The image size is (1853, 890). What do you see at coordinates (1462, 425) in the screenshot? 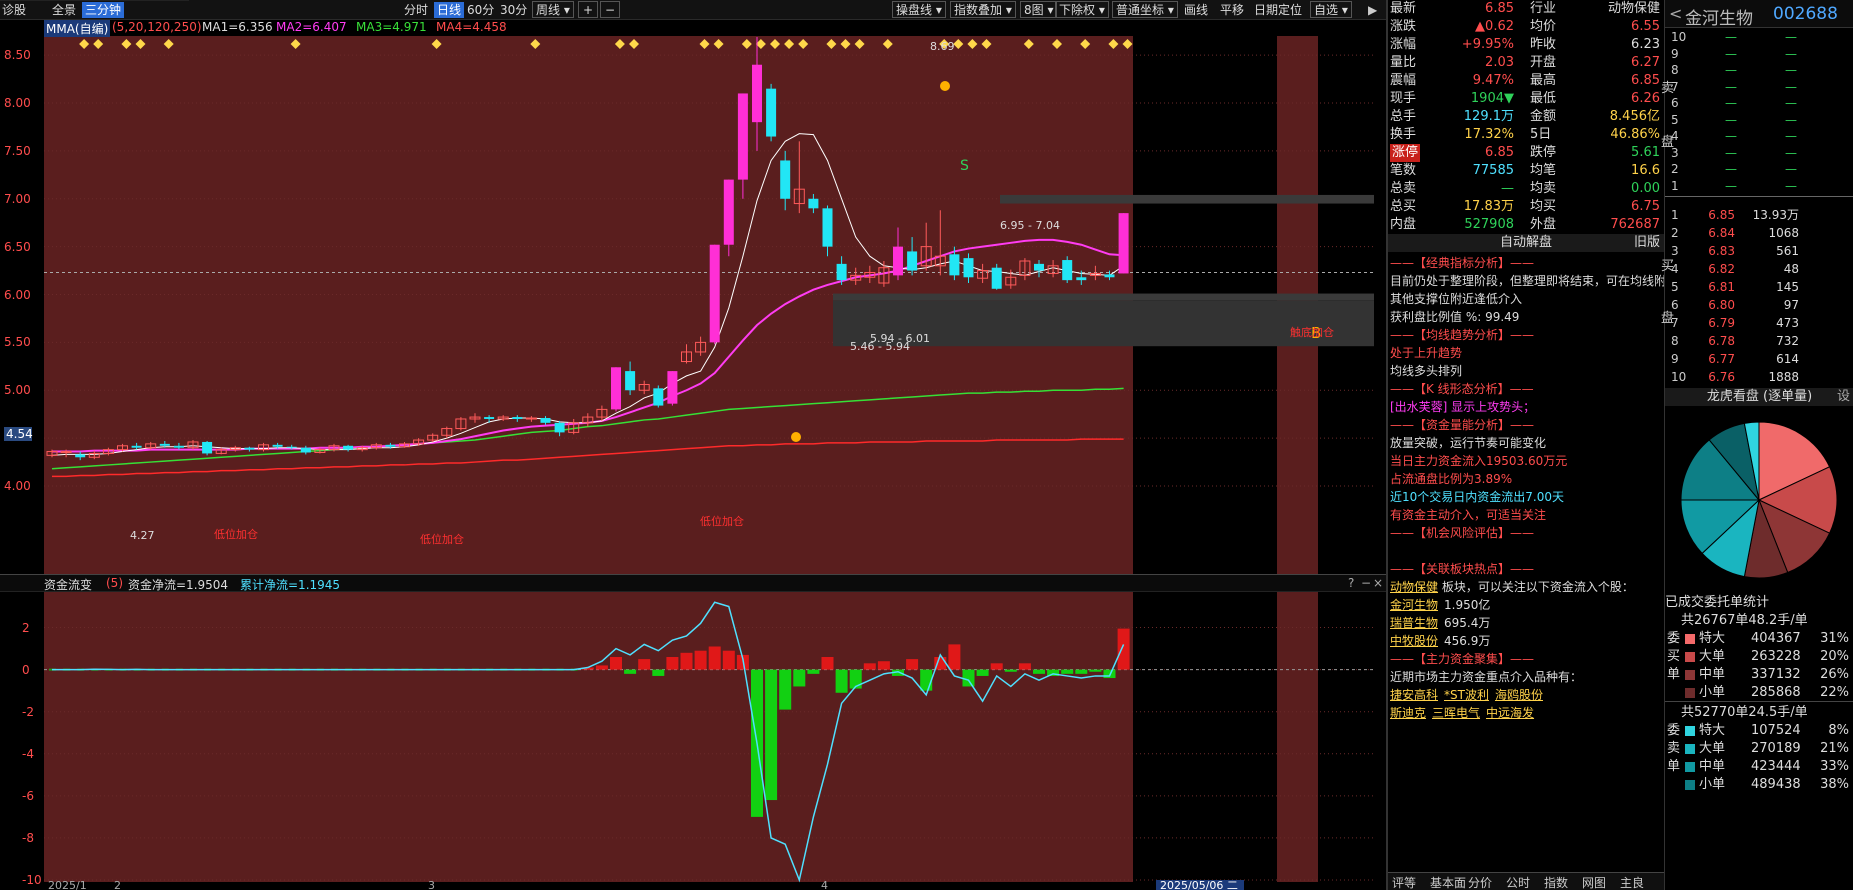
I see `analysis-line: ——【资金量能分析】——` at bounding box center [1462, 425].